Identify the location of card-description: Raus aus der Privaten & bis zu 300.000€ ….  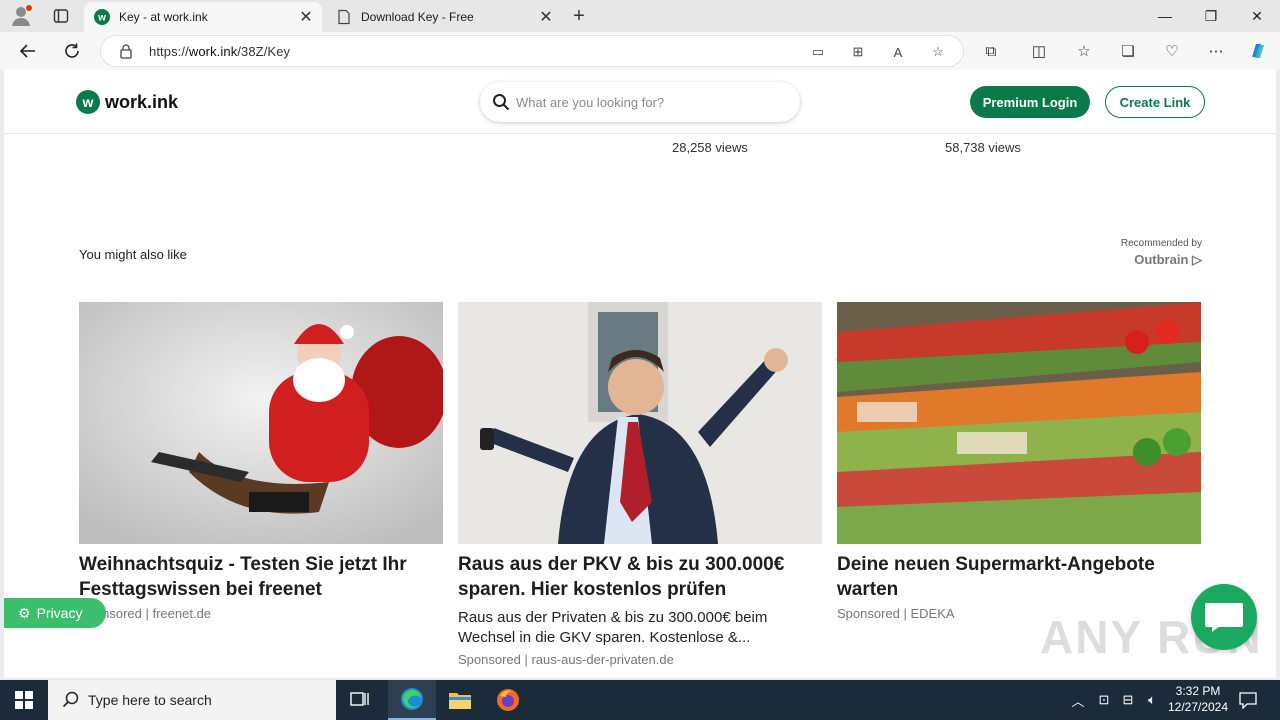
(640, 628).